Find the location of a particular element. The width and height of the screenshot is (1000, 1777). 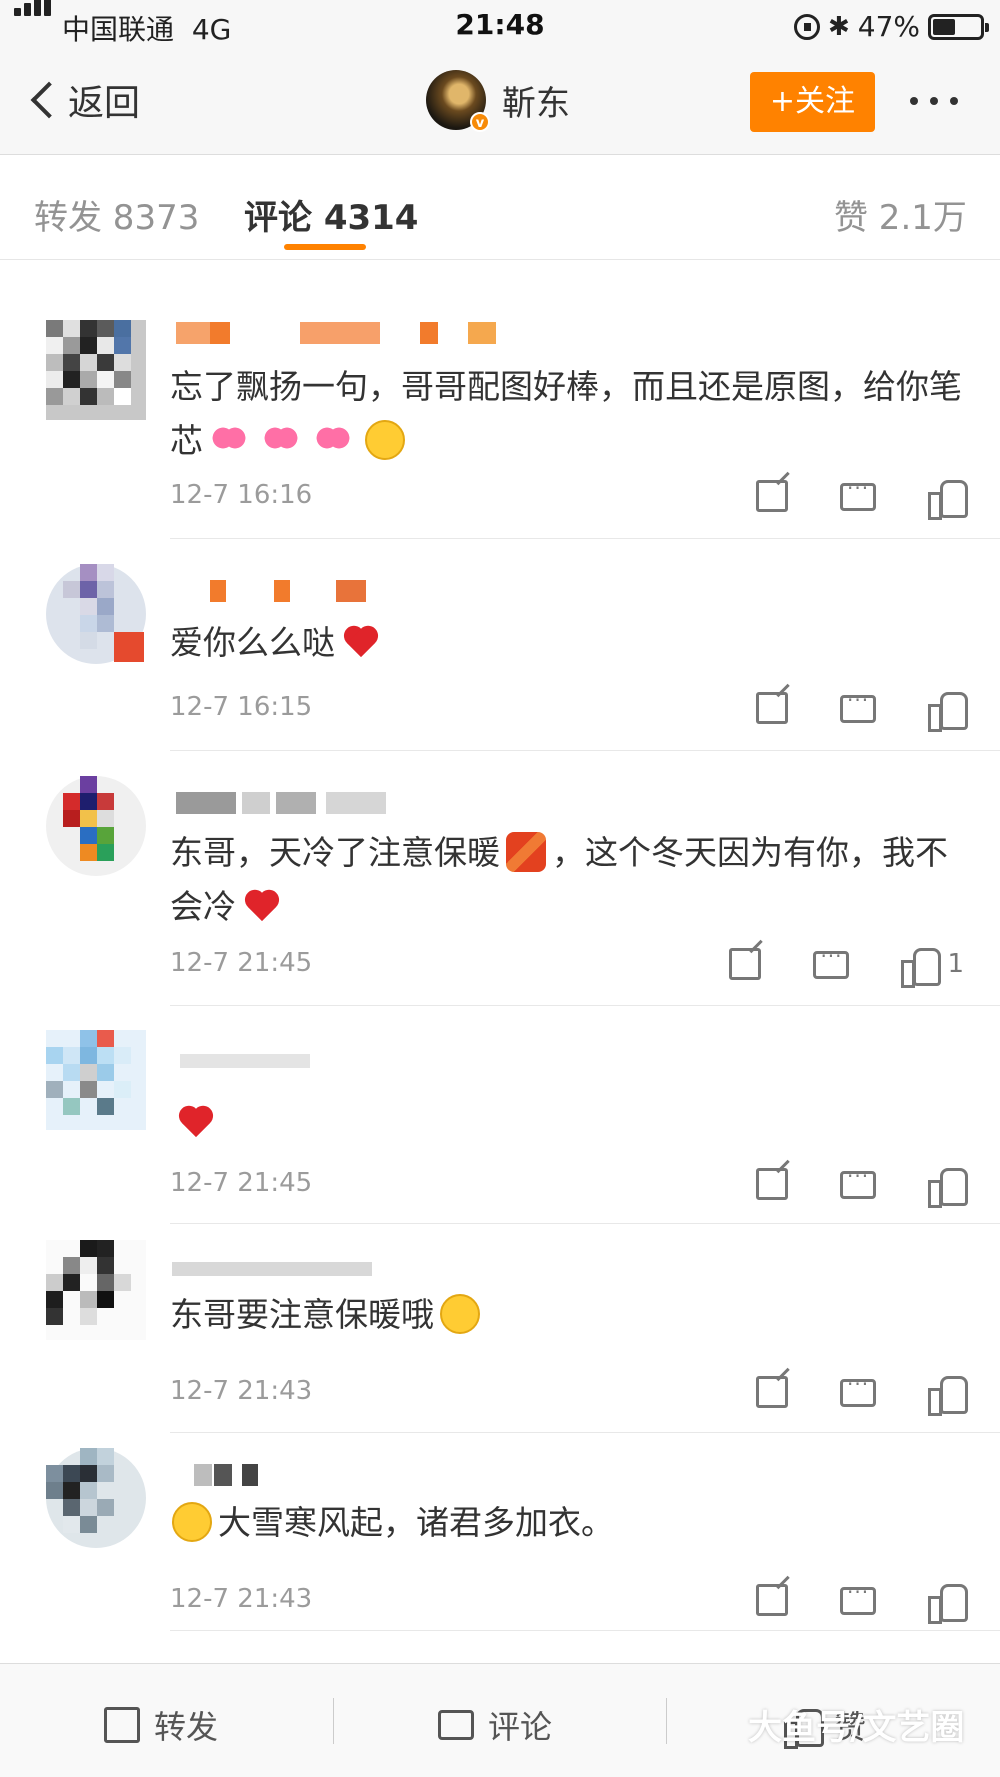

active-tab-indicator is located at coordinates (325, 247).